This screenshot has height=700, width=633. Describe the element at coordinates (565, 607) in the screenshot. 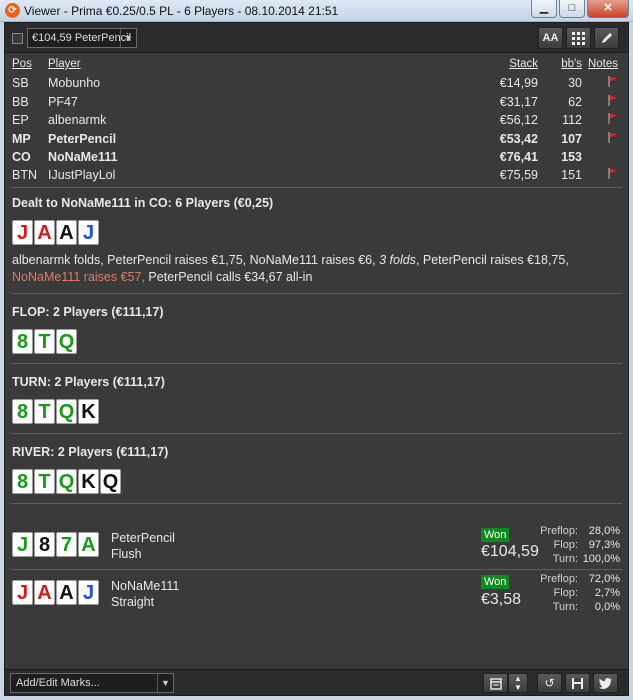

I see `equity-label: Turn:` at that location.